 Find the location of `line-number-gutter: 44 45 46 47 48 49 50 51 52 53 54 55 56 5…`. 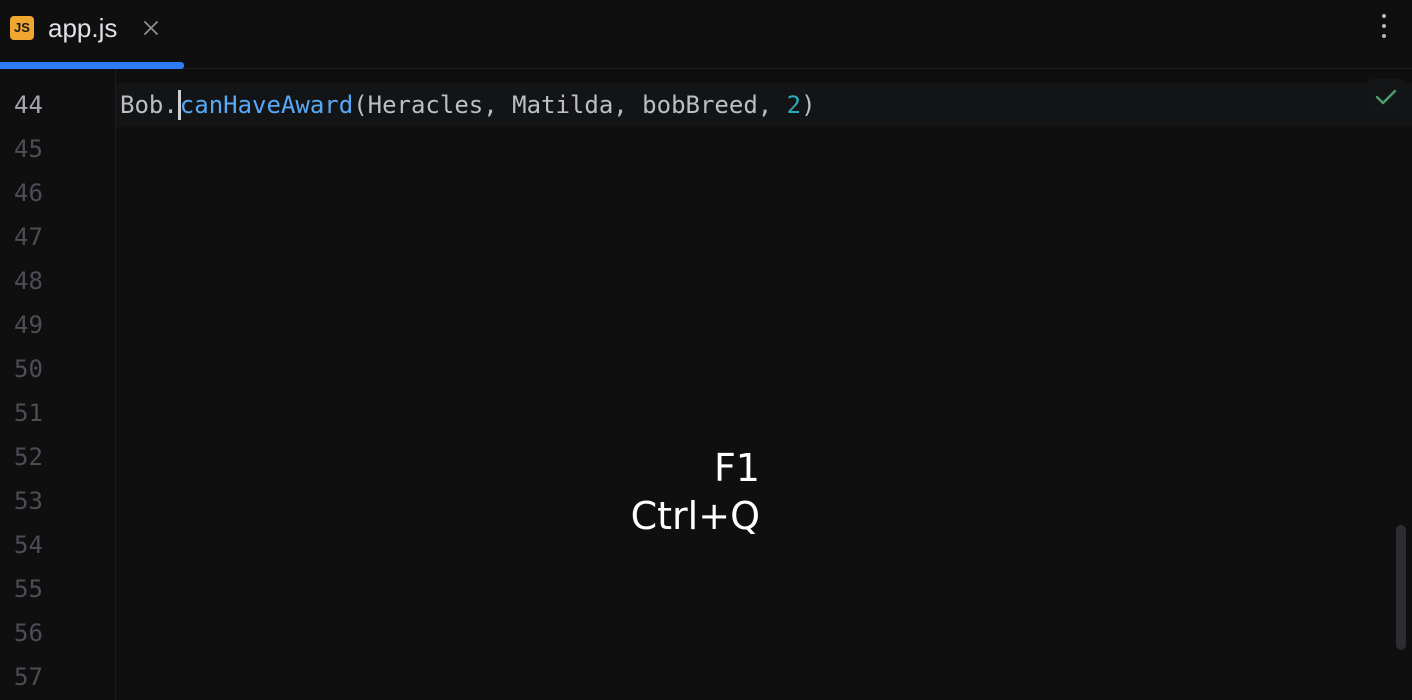

line-number-gutter: 44 45 46 47 48 49 50 51 52 53 54 55 56 5… is located at coordinates (58, 384).